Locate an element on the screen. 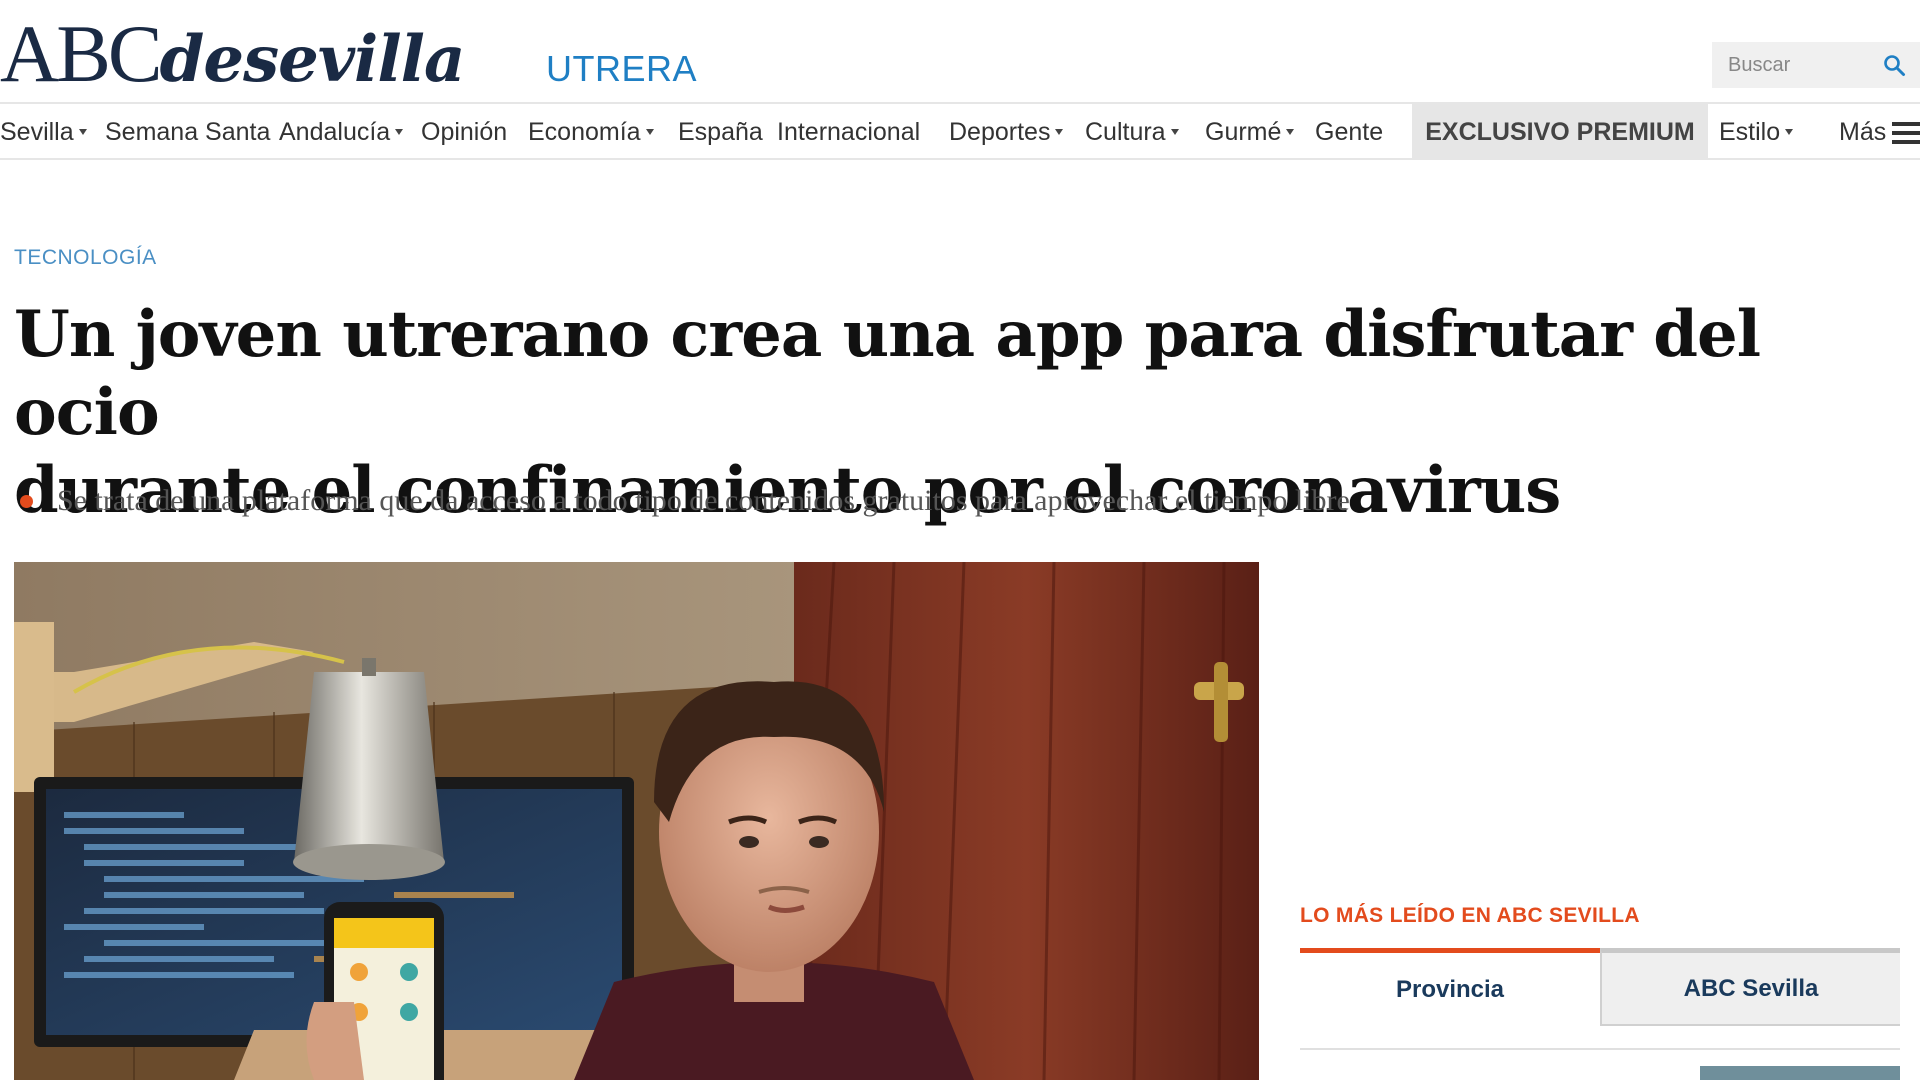 The width and height of the screenshot is (1920, 1080). nav-item-espana: España is located at coordinates (720, 132).